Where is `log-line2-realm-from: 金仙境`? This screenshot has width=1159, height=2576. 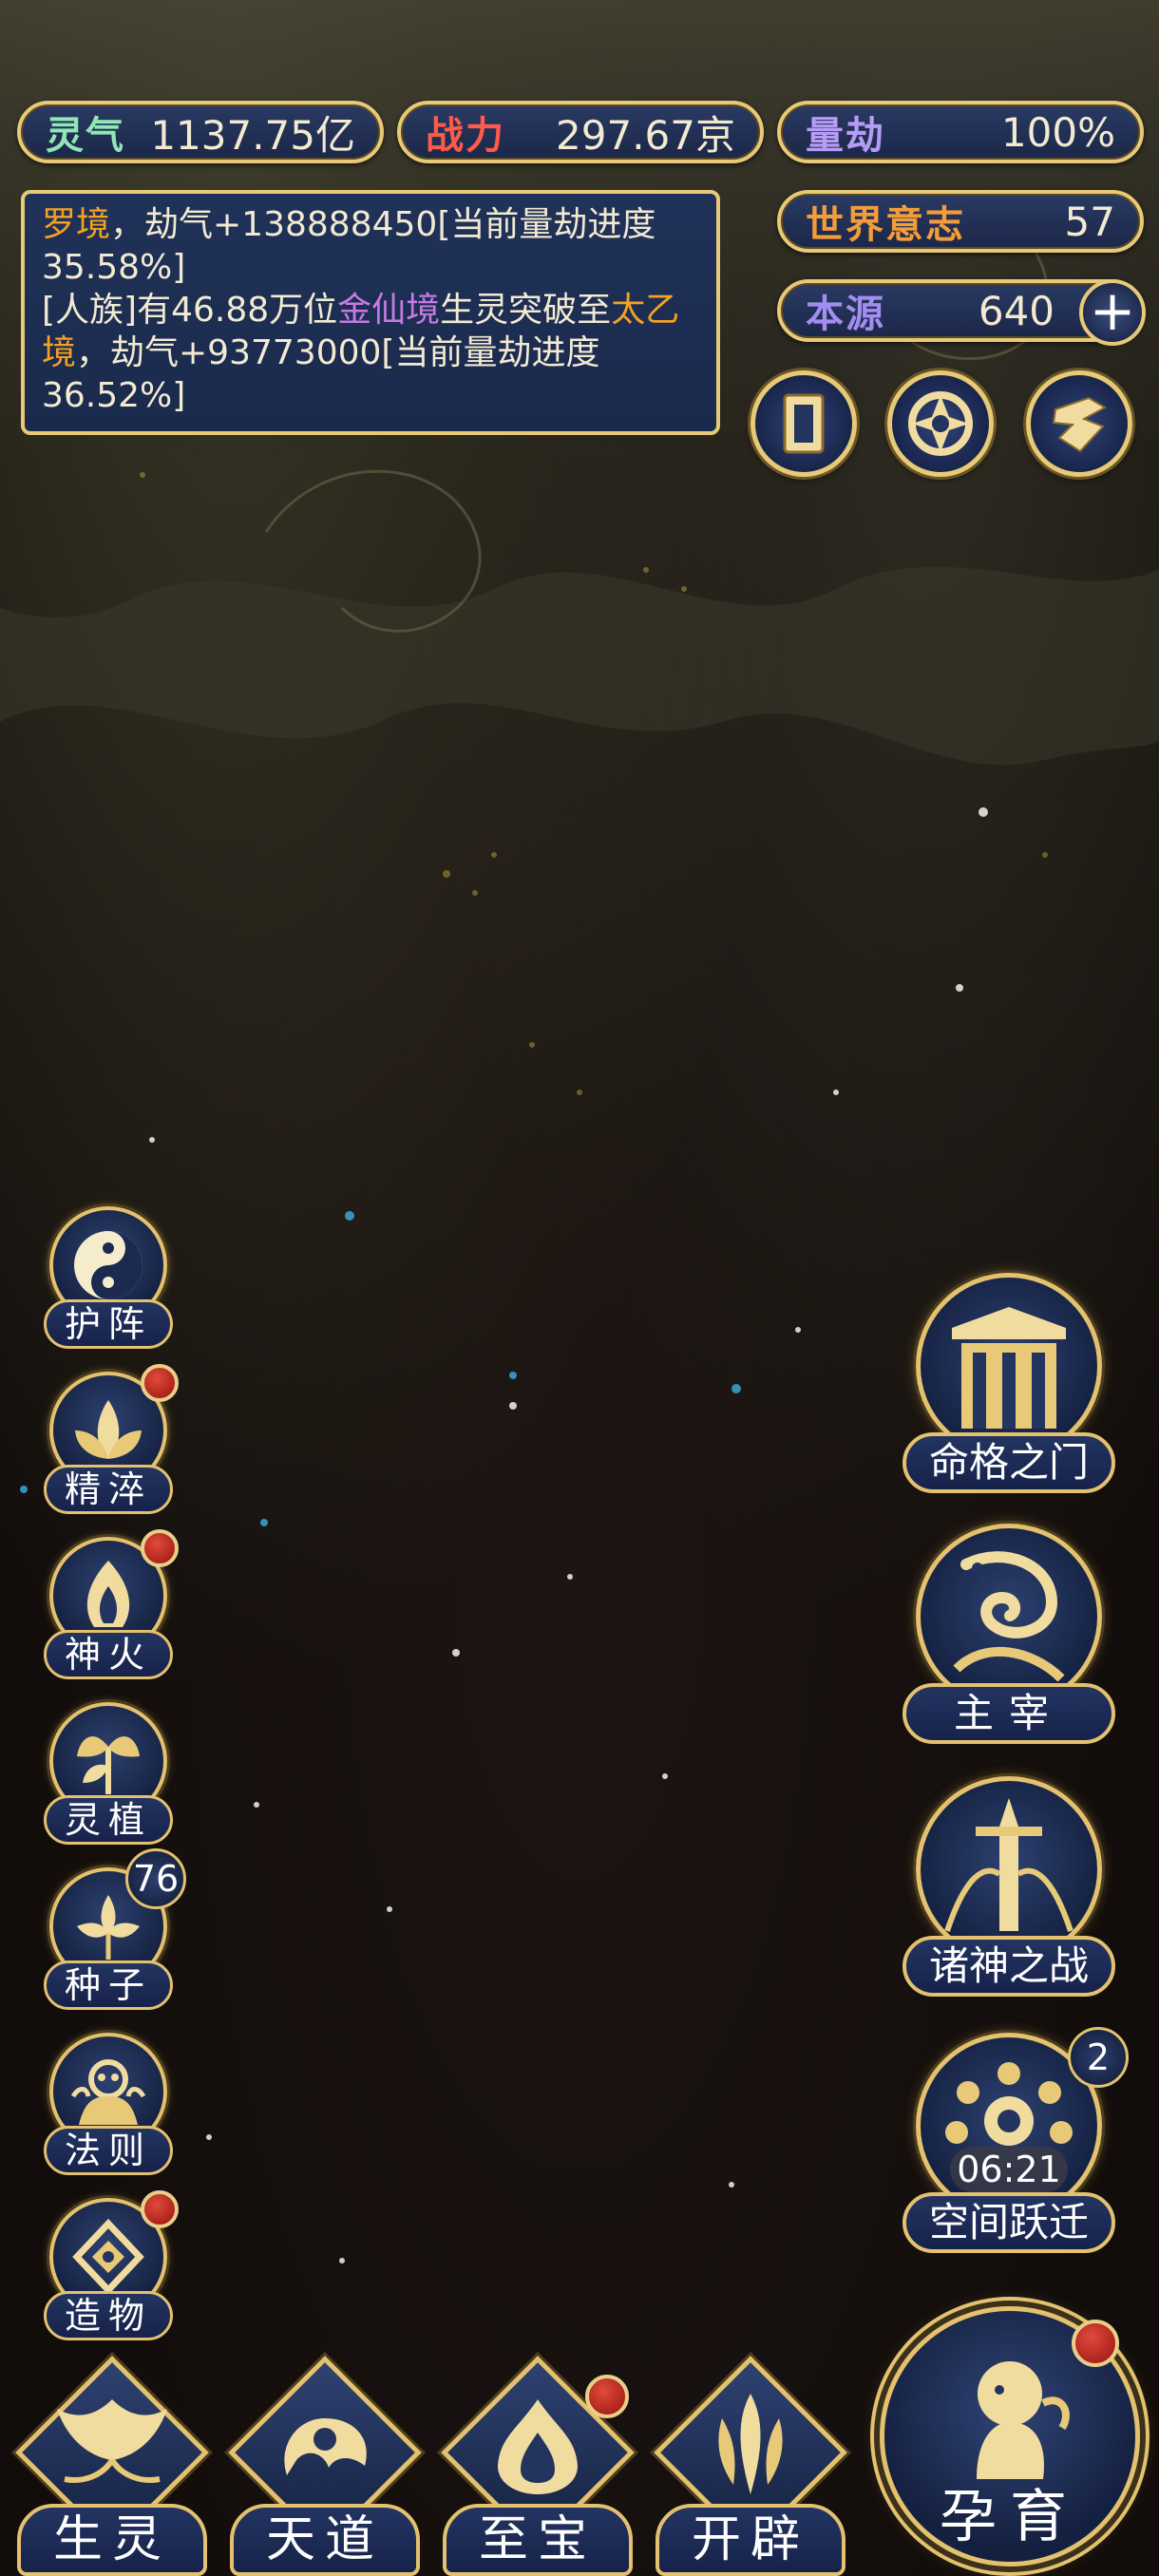
log-line2-realm-from: 金仙境 is located at coordinates (389, 310).